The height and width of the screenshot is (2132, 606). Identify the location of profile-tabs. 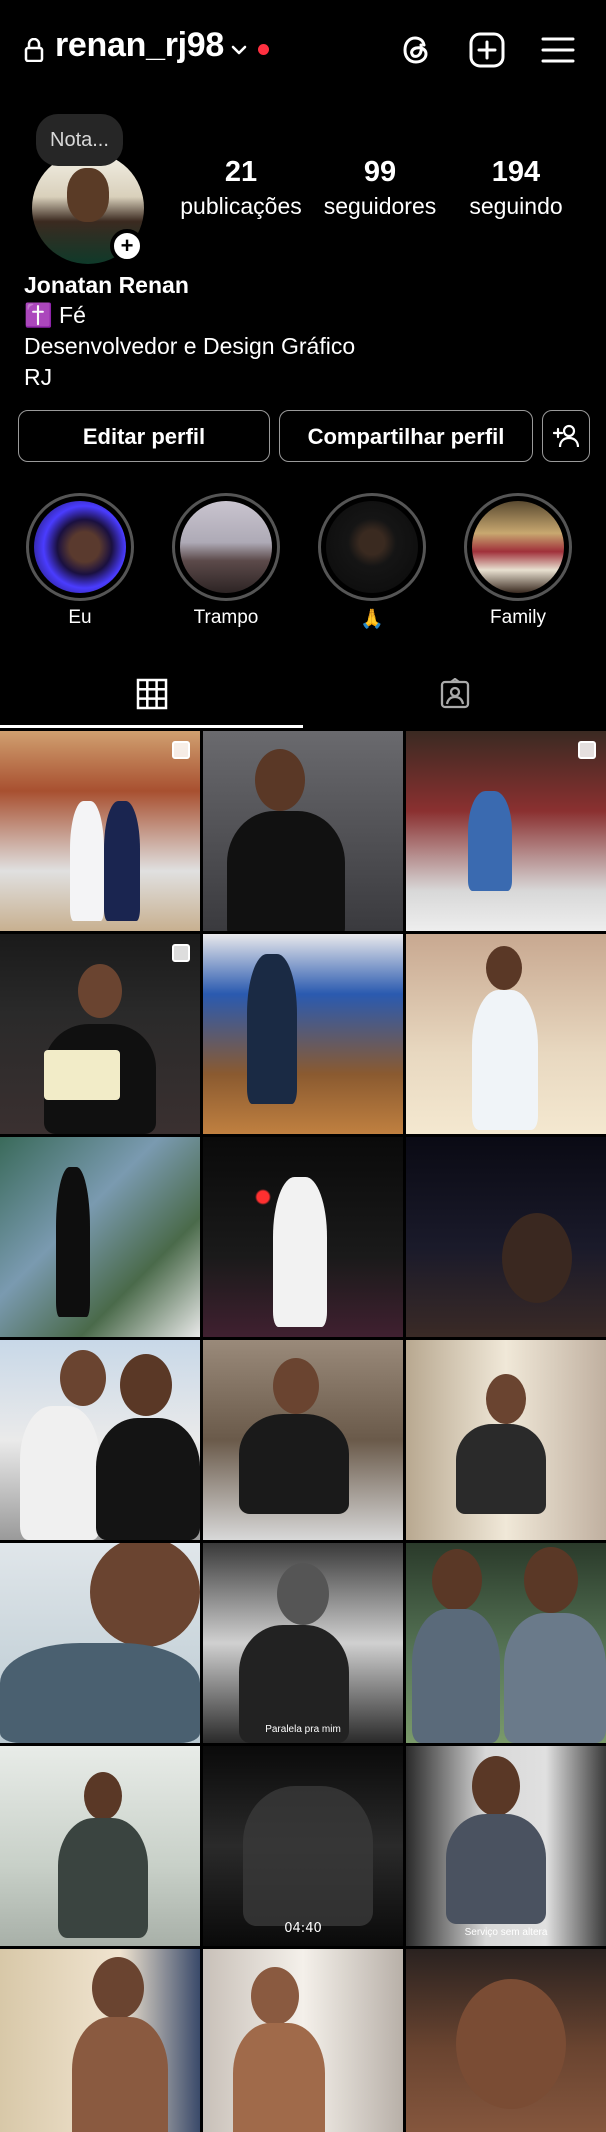
(303, 695).